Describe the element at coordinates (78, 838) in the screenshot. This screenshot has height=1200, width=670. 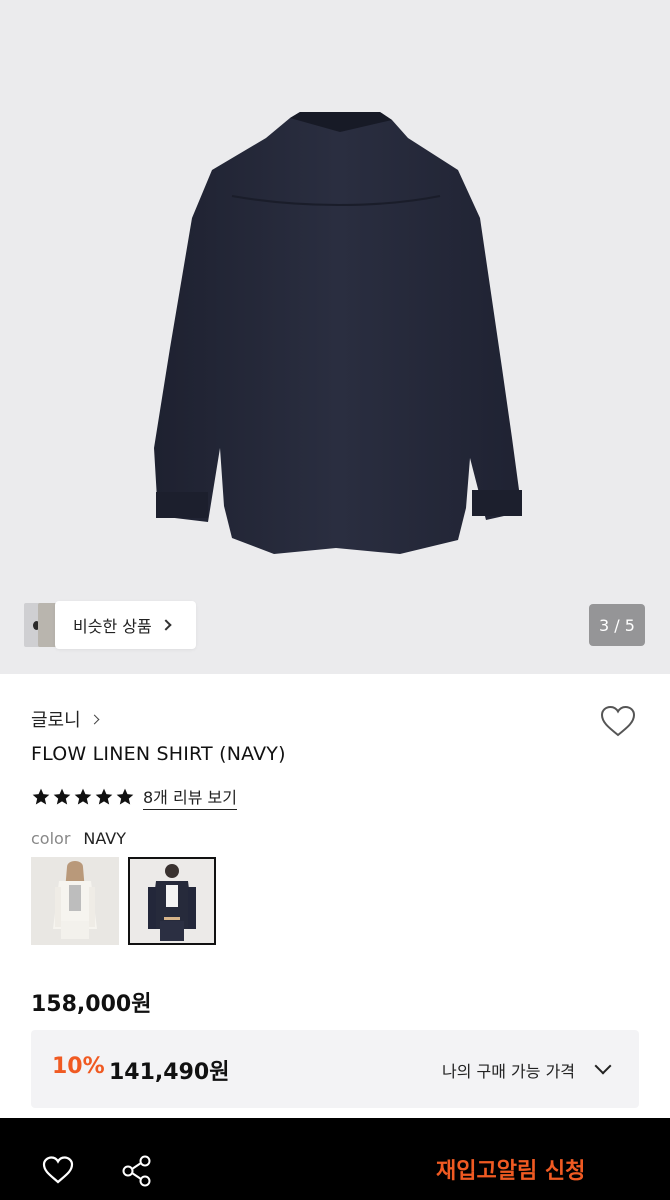
I see `color-row: color NAVY` at that location.